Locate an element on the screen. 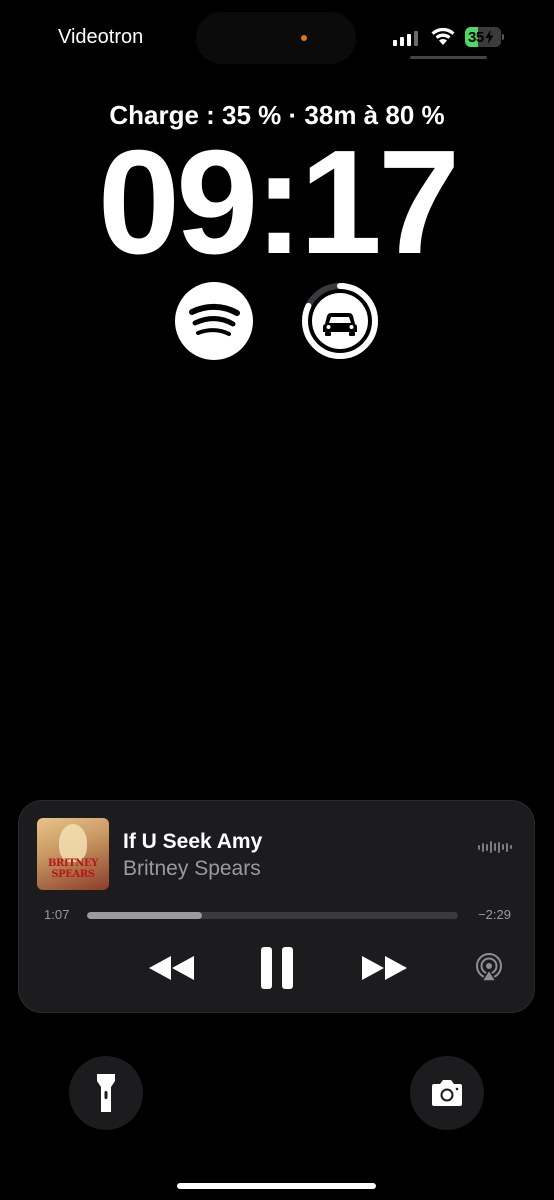 This screenshot has width=554, height=1200. cellular-signal-icon is located at coordinates (405, 38).